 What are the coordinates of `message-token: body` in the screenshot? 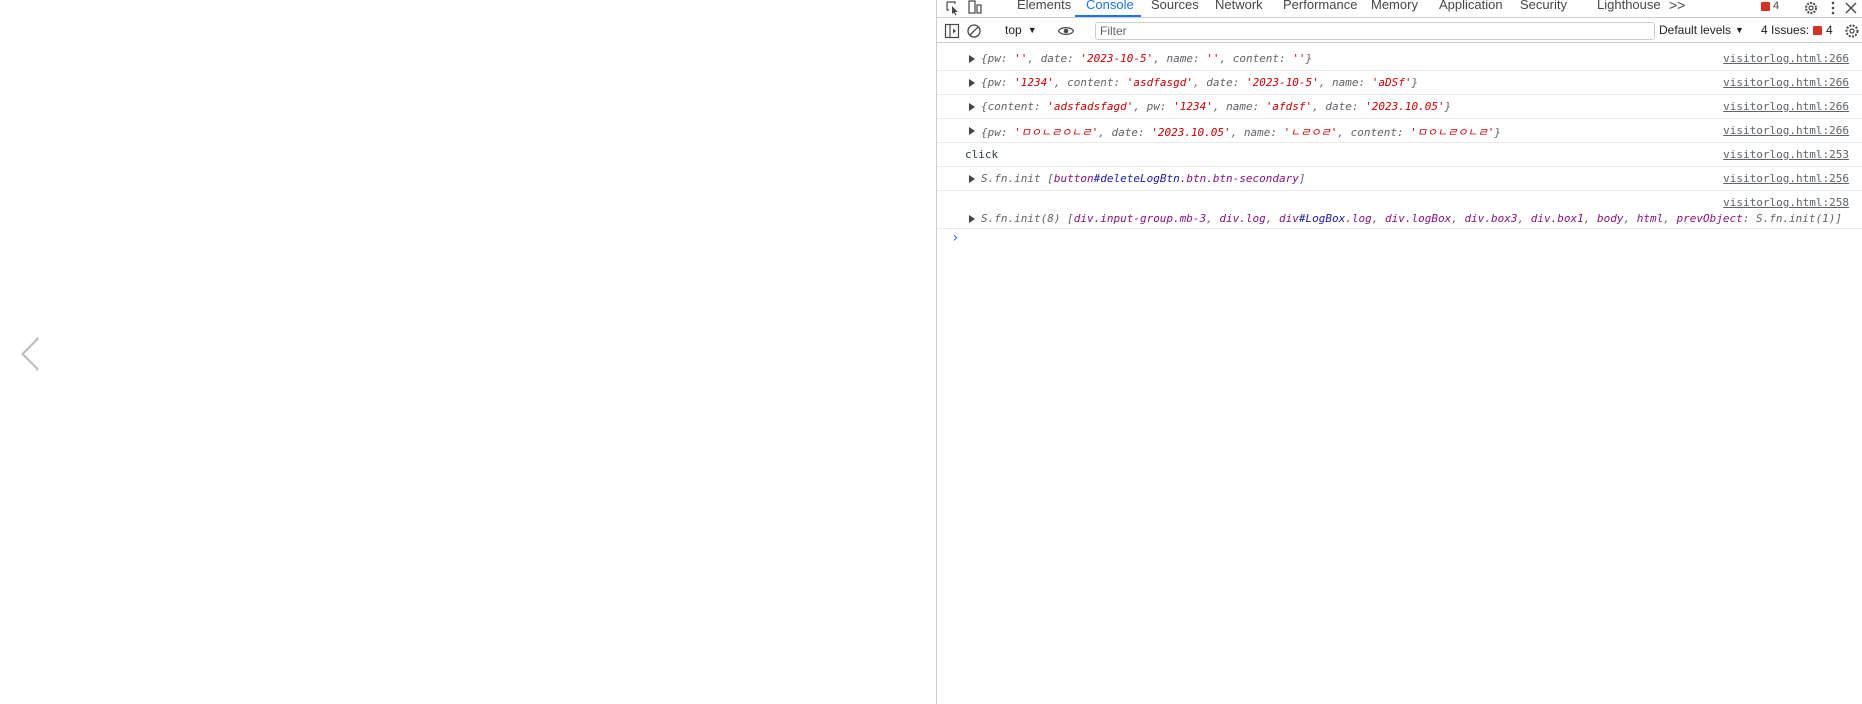 It's located at (1610, 218).